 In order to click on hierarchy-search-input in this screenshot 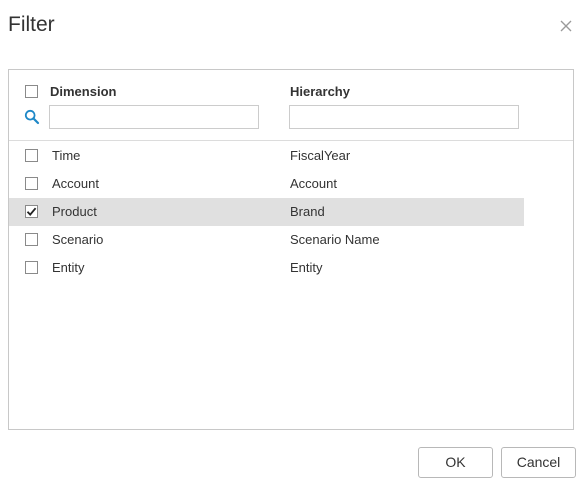, I will do `click(404, 117)`.